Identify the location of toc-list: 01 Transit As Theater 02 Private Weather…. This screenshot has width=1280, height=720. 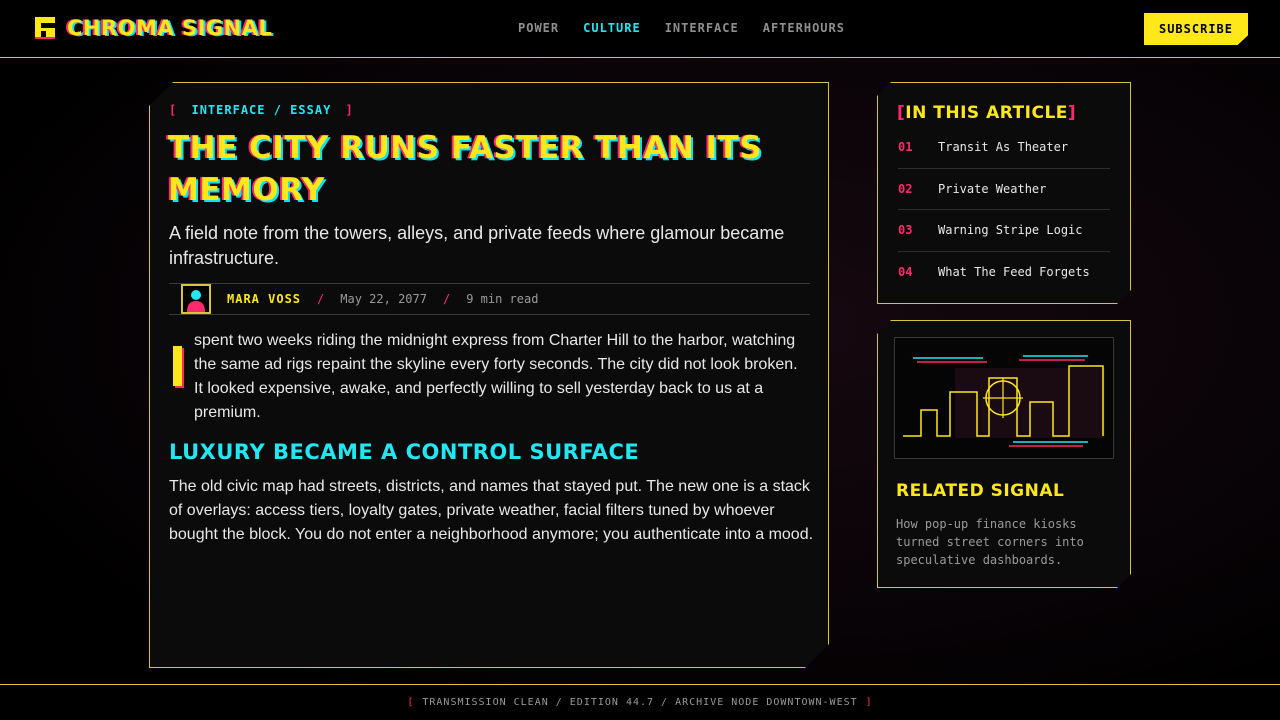
(1004, 210).